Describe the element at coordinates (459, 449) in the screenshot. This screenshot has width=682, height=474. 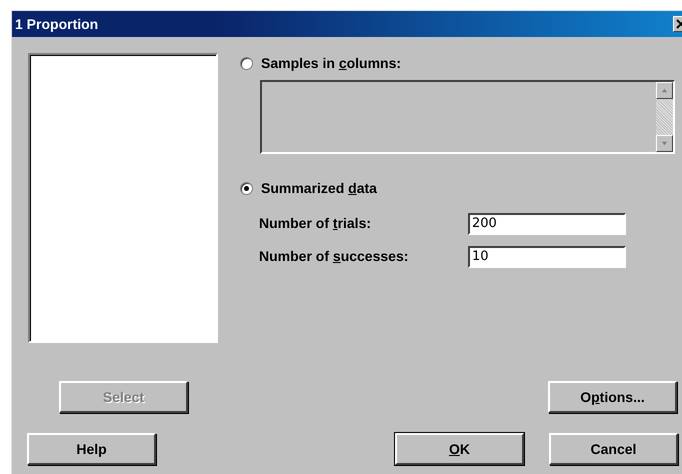
I see `dialog-button: OK` at that location.